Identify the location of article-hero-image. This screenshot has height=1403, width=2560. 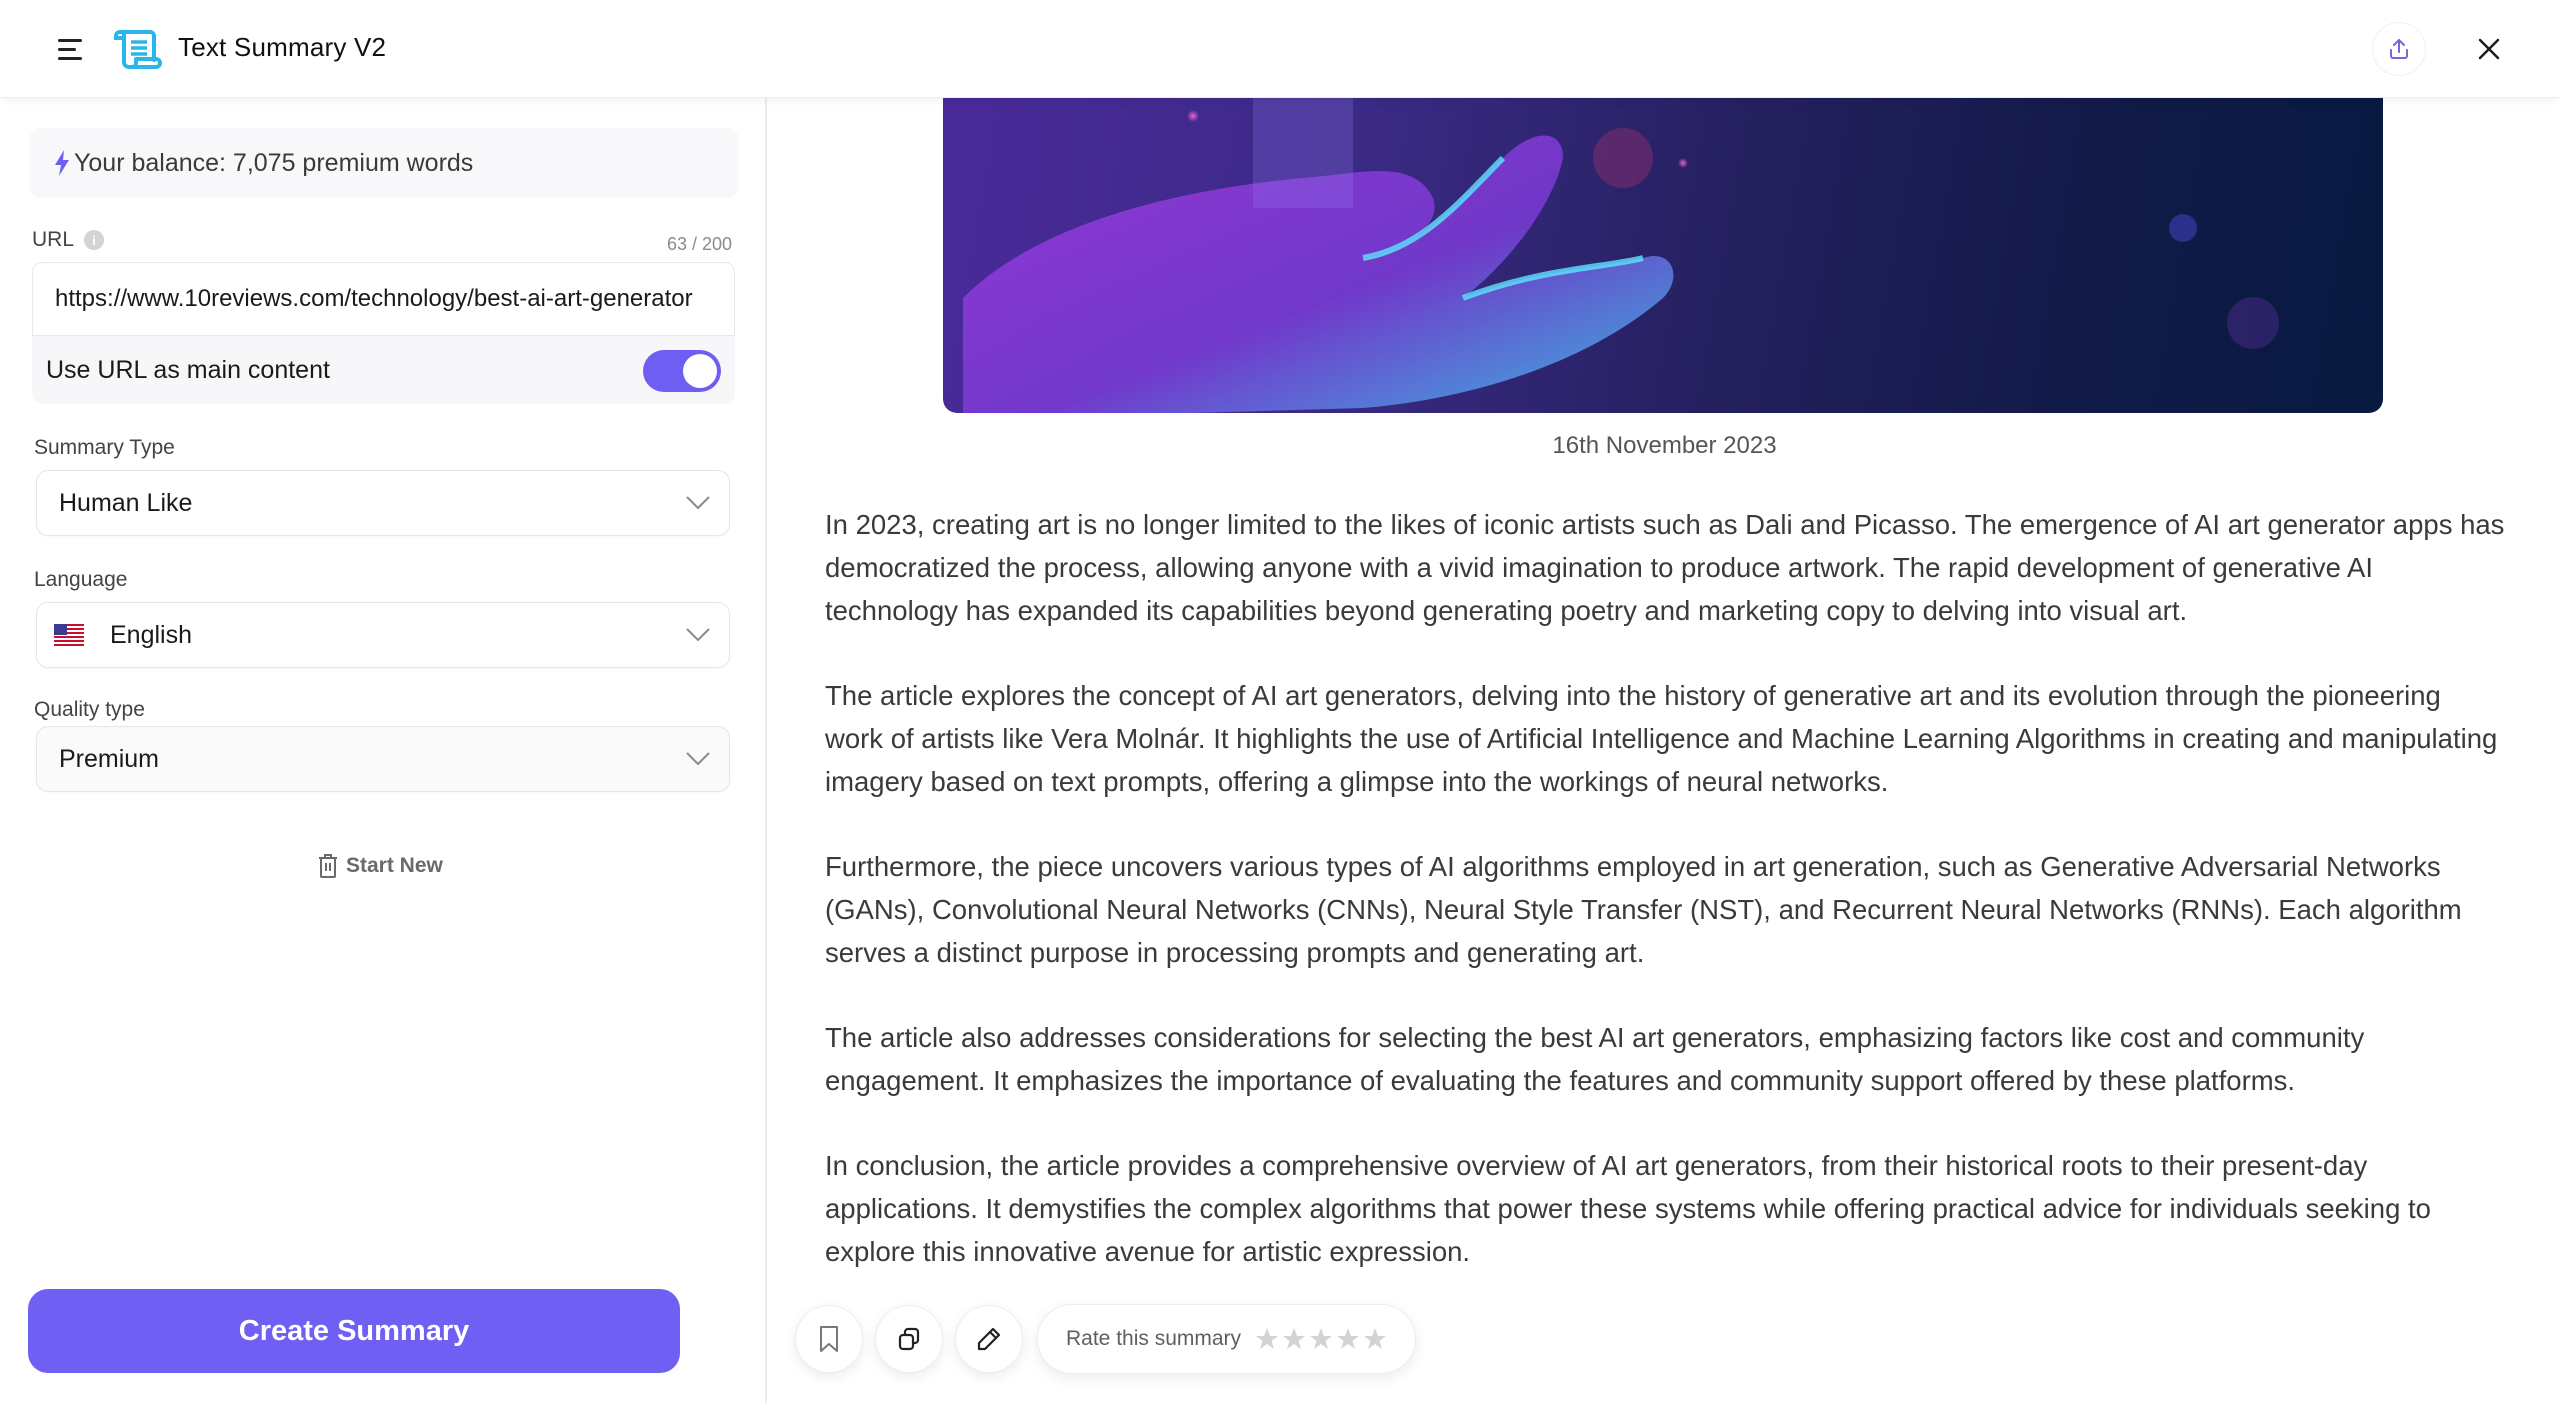
(1663, 255).